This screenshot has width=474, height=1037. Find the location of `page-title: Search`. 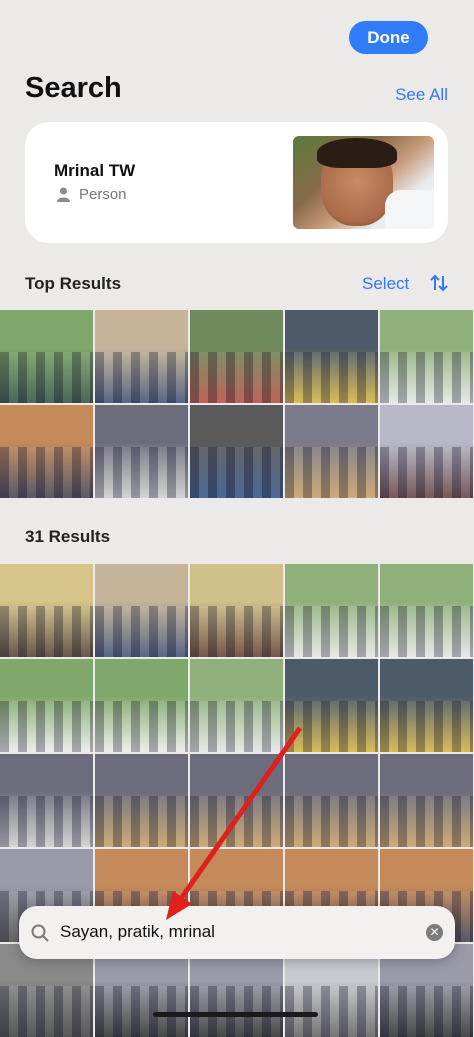

page-title: Search is located at coordinates (73, 88).